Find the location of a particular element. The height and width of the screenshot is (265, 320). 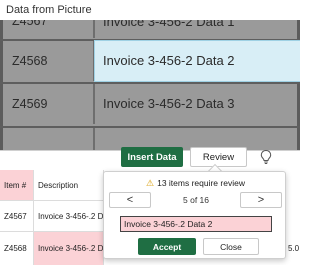

captured-desc-text: Invoice 3-456-2 Data 2 is located at coordinates (169, 60).